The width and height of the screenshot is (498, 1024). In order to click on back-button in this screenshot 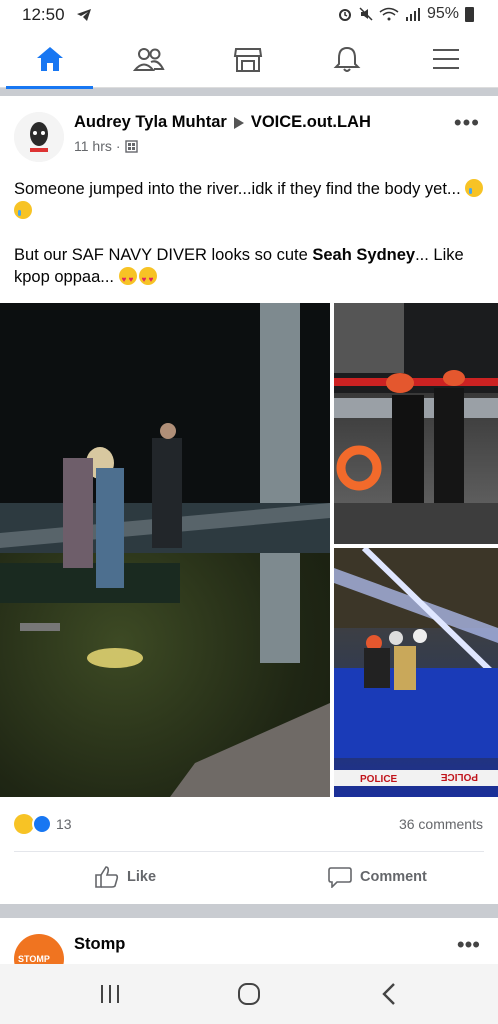, I will do `click(388, 994)`.